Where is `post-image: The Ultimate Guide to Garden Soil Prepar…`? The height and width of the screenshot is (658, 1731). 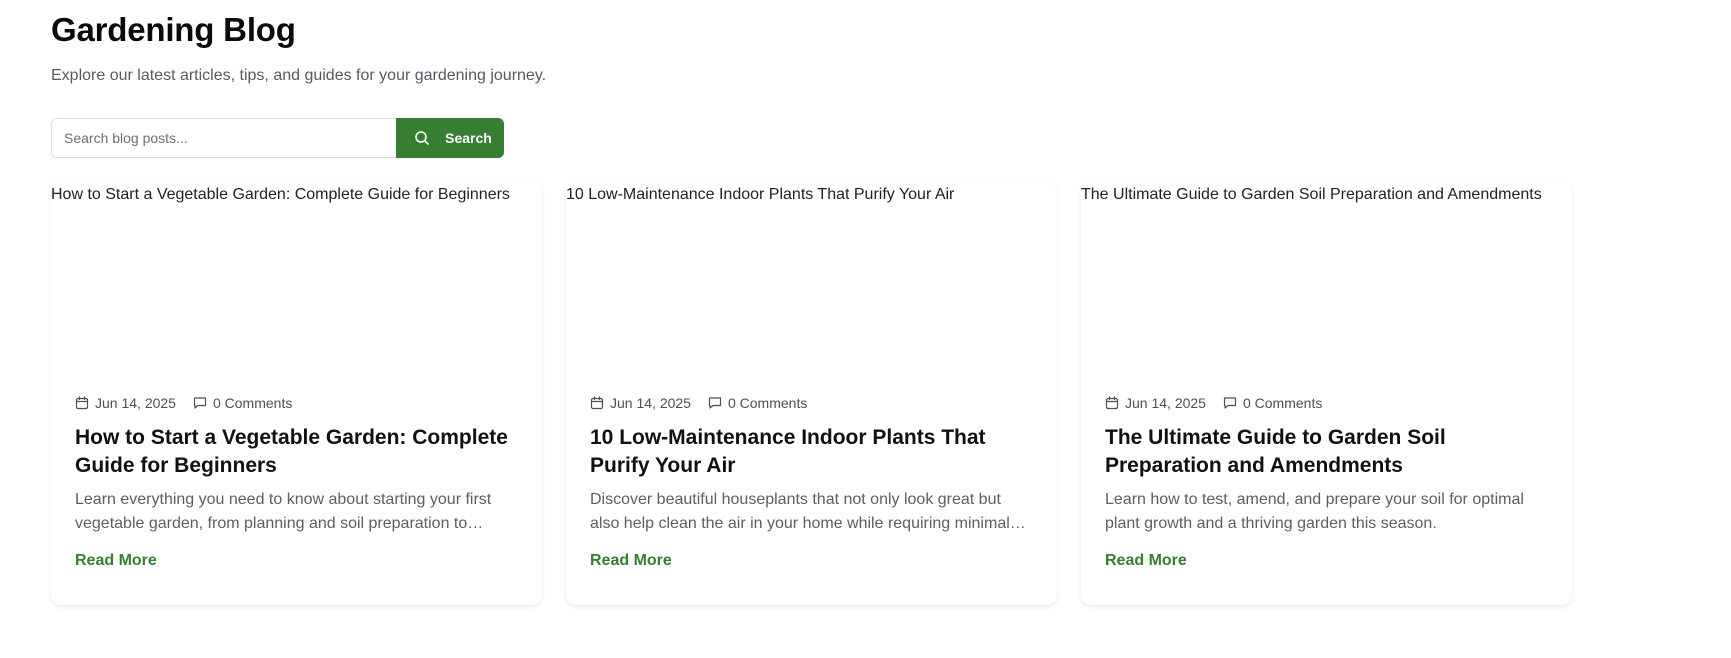
post-image: The Ultimate Guide to Garden Soil Prepar… is located at coordinates (1326, 278).